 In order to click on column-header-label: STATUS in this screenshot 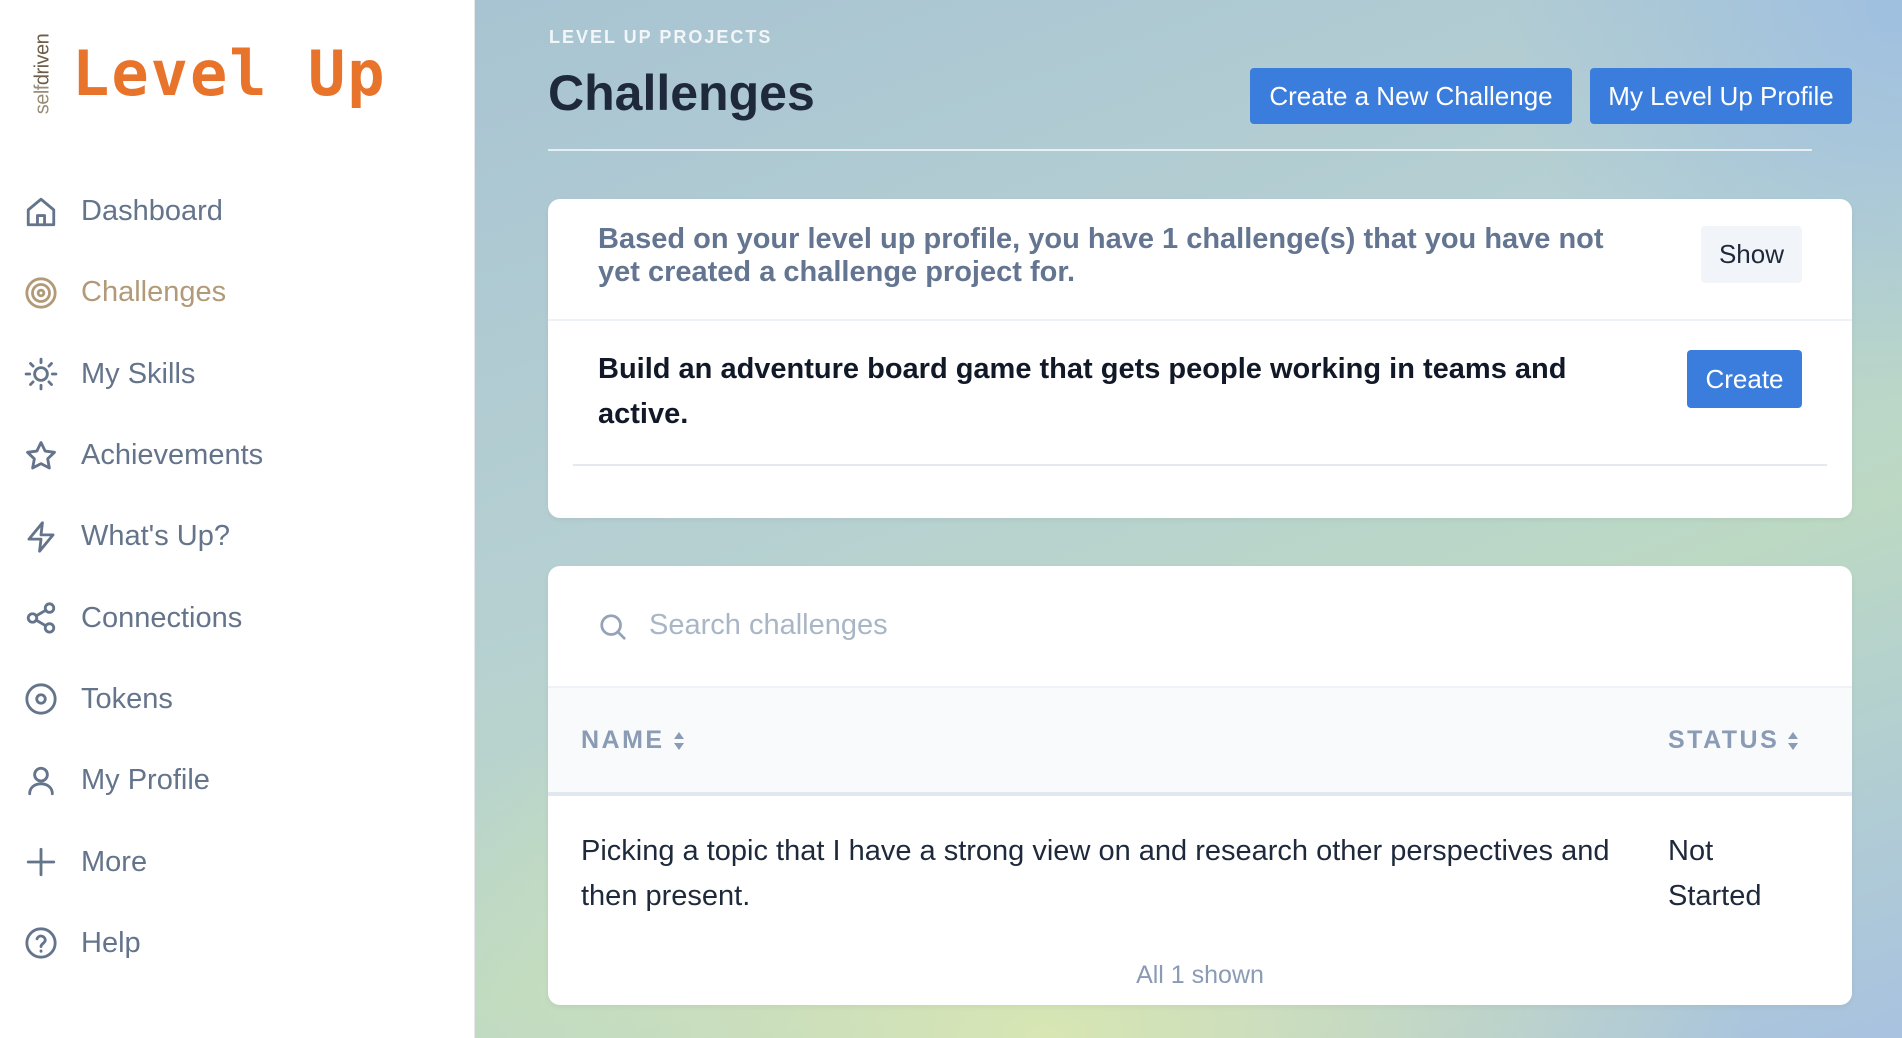, I will do `click(1724, 740)`.